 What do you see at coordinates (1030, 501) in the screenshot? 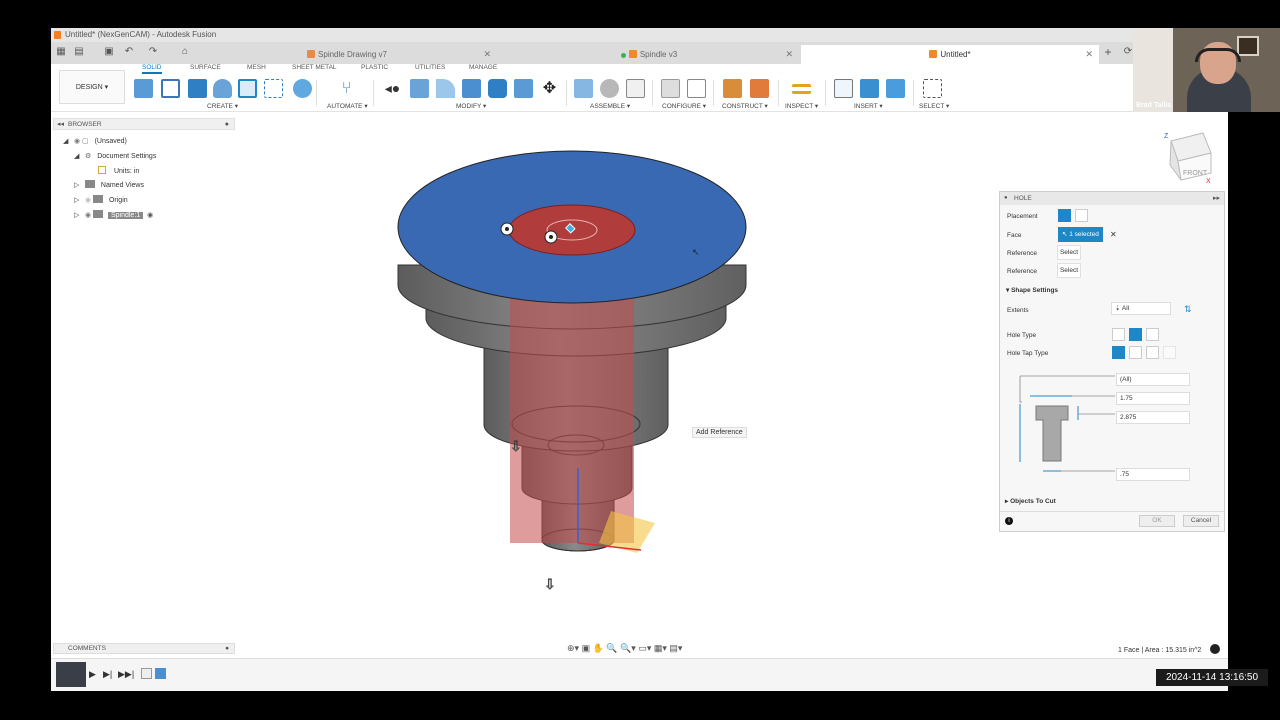
I see `objects-to-cut-header: ▸ Objects To Cut` at bounding box center [1030, 501].